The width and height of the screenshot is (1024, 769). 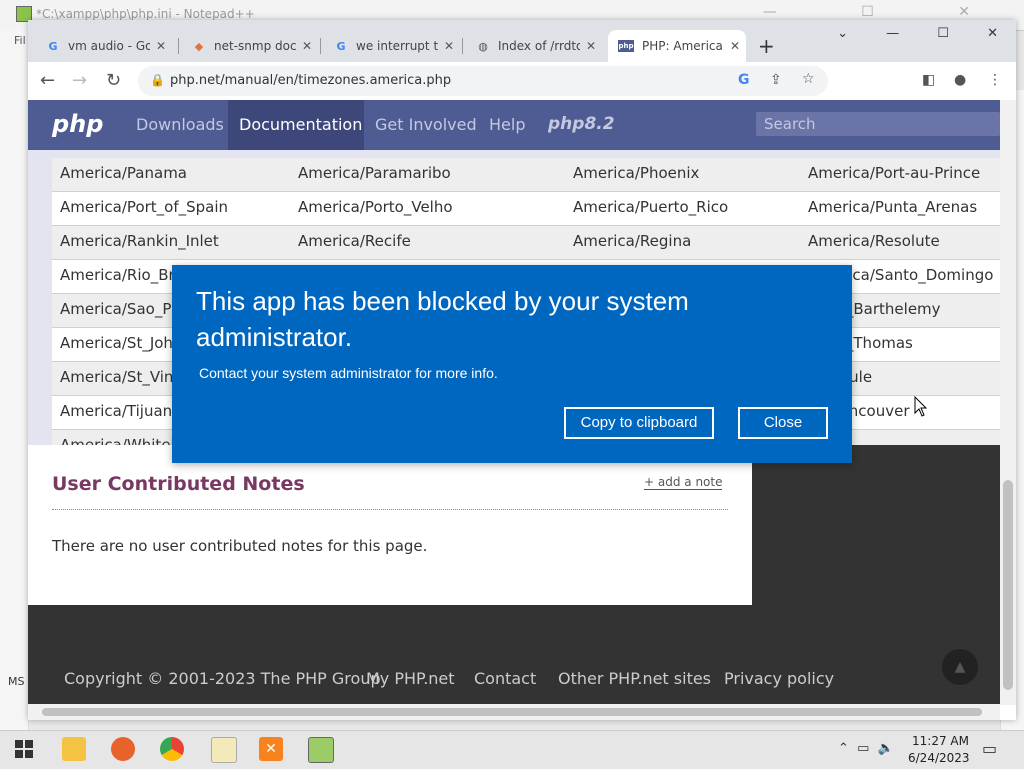 What do you see at coordinates (512, 712) in the screenshot?
I see `horizontal-scroll-thumb` at bounding box center [512, 712].